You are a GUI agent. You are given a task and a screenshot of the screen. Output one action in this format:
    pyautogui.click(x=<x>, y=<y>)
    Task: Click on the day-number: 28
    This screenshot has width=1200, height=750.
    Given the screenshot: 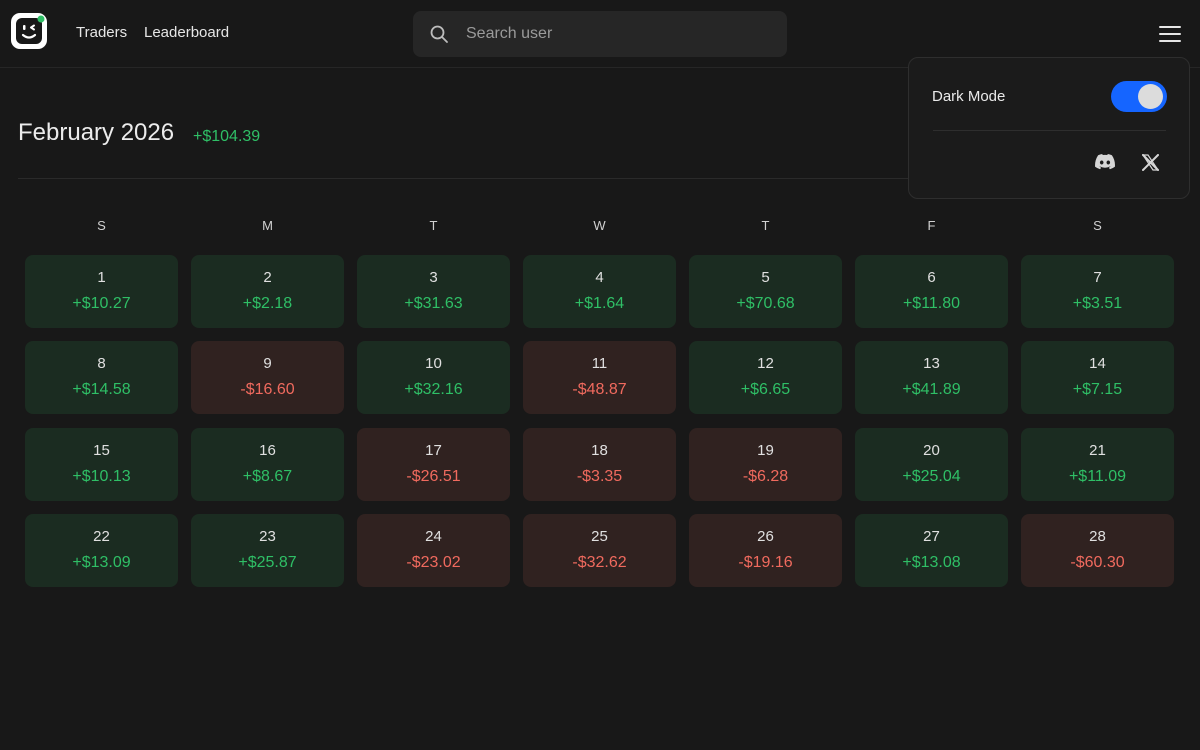 What is the action you would take?
    pyautogui.click(x=1097, y=536)
    